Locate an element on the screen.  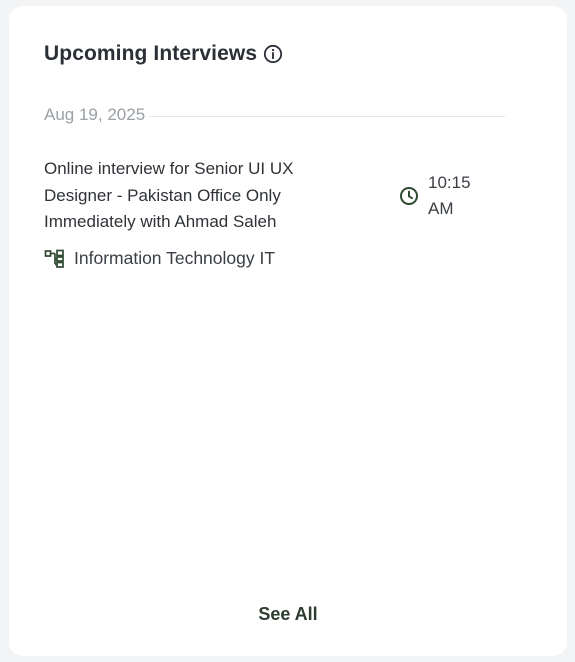
date-group-header: Aug 19, 2025 is located at coordinates (274, 115).